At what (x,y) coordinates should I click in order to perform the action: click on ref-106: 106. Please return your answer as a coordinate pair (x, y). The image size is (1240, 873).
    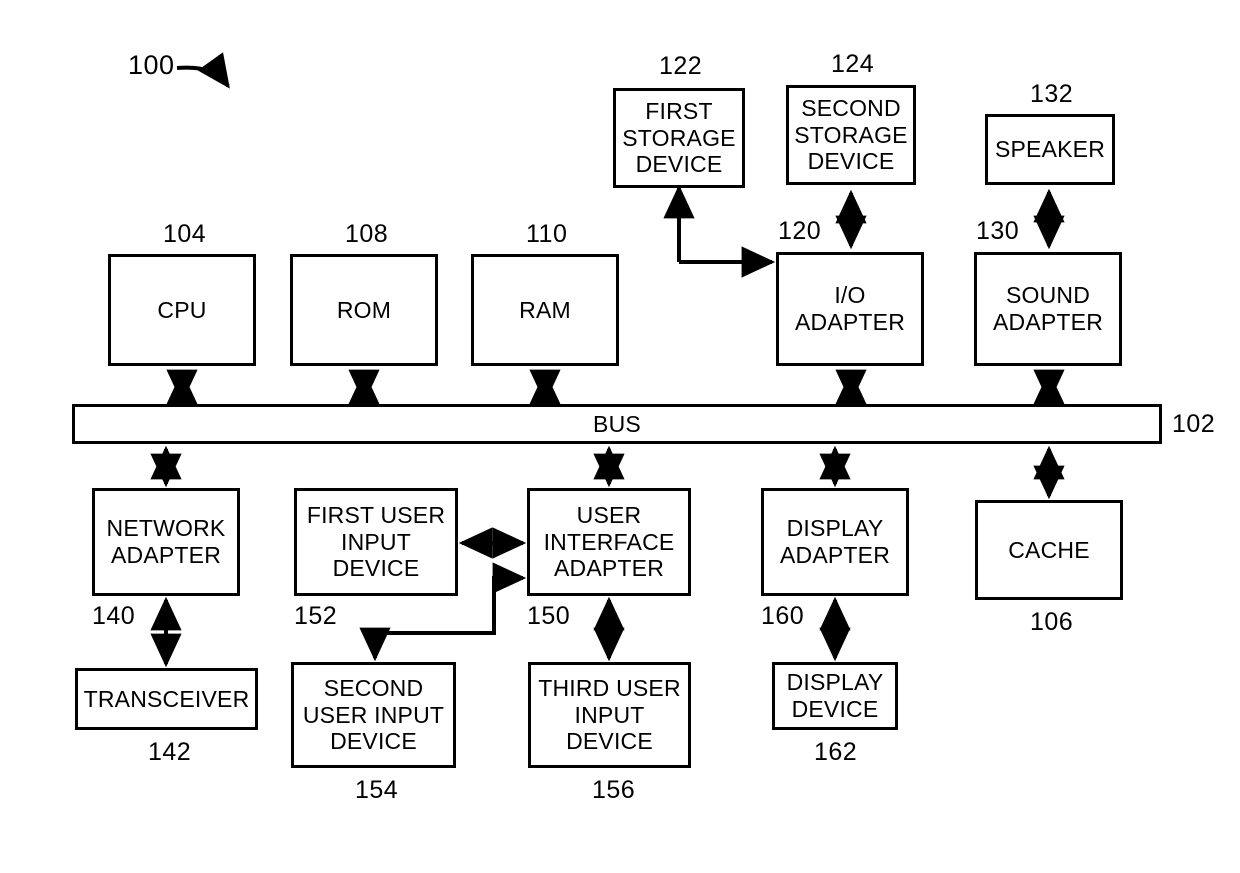
    Looking at the image, I should click on (1052, 622).